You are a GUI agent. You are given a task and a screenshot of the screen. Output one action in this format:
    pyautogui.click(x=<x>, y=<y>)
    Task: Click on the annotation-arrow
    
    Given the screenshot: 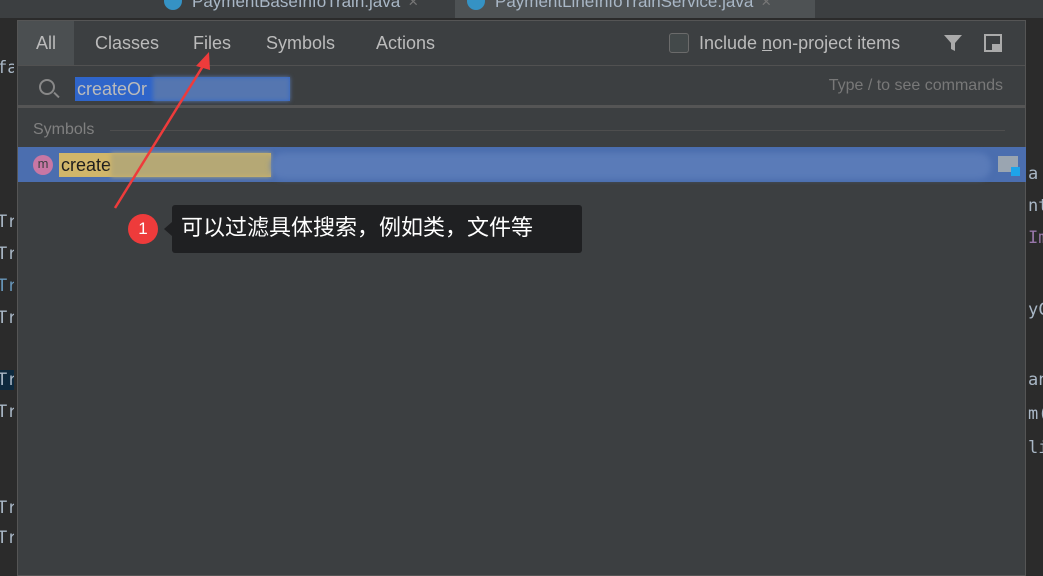 What is the action you would take?
    pyautogui.click(x=161, y=130)
    